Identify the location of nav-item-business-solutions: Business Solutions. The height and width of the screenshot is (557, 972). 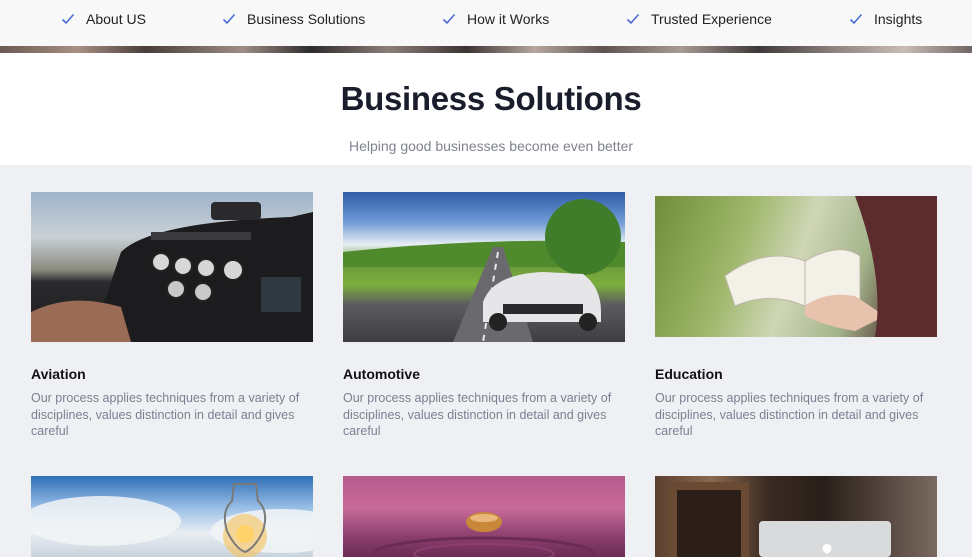
(293, 19).